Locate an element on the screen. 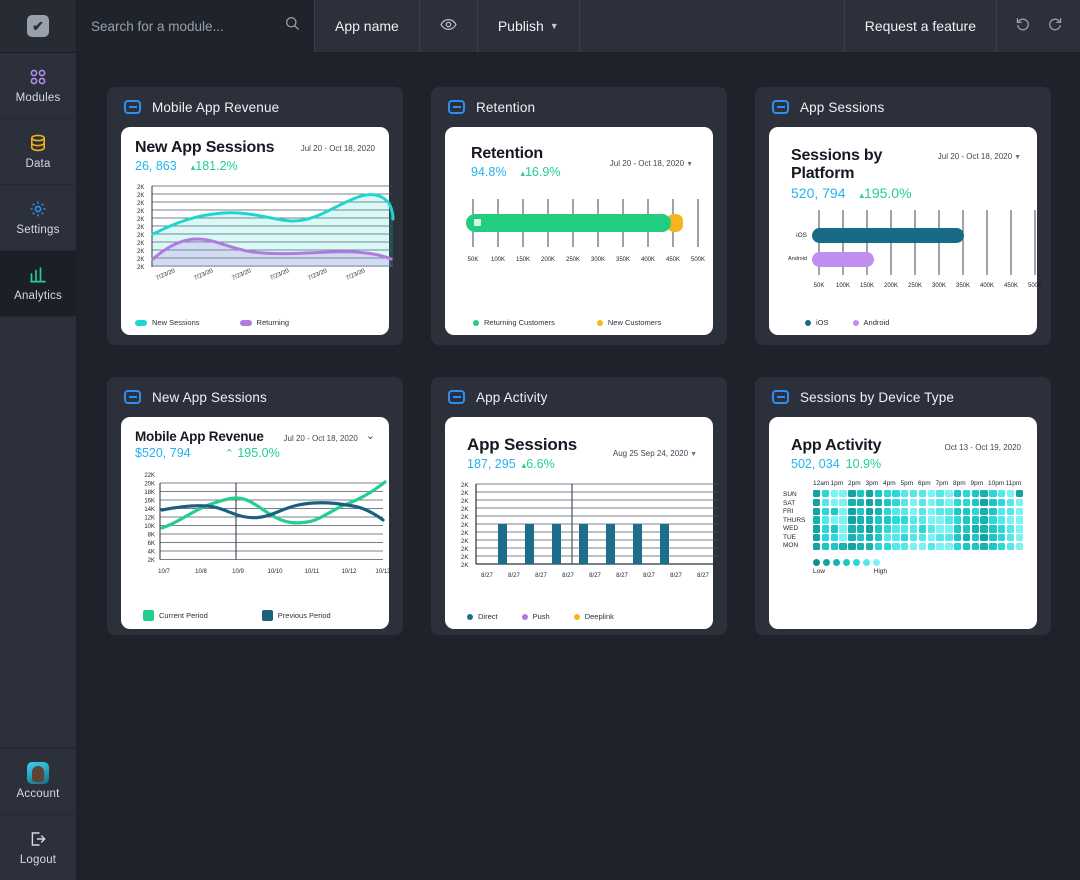  svg-text: 300K is located at coordinates (598, 260).